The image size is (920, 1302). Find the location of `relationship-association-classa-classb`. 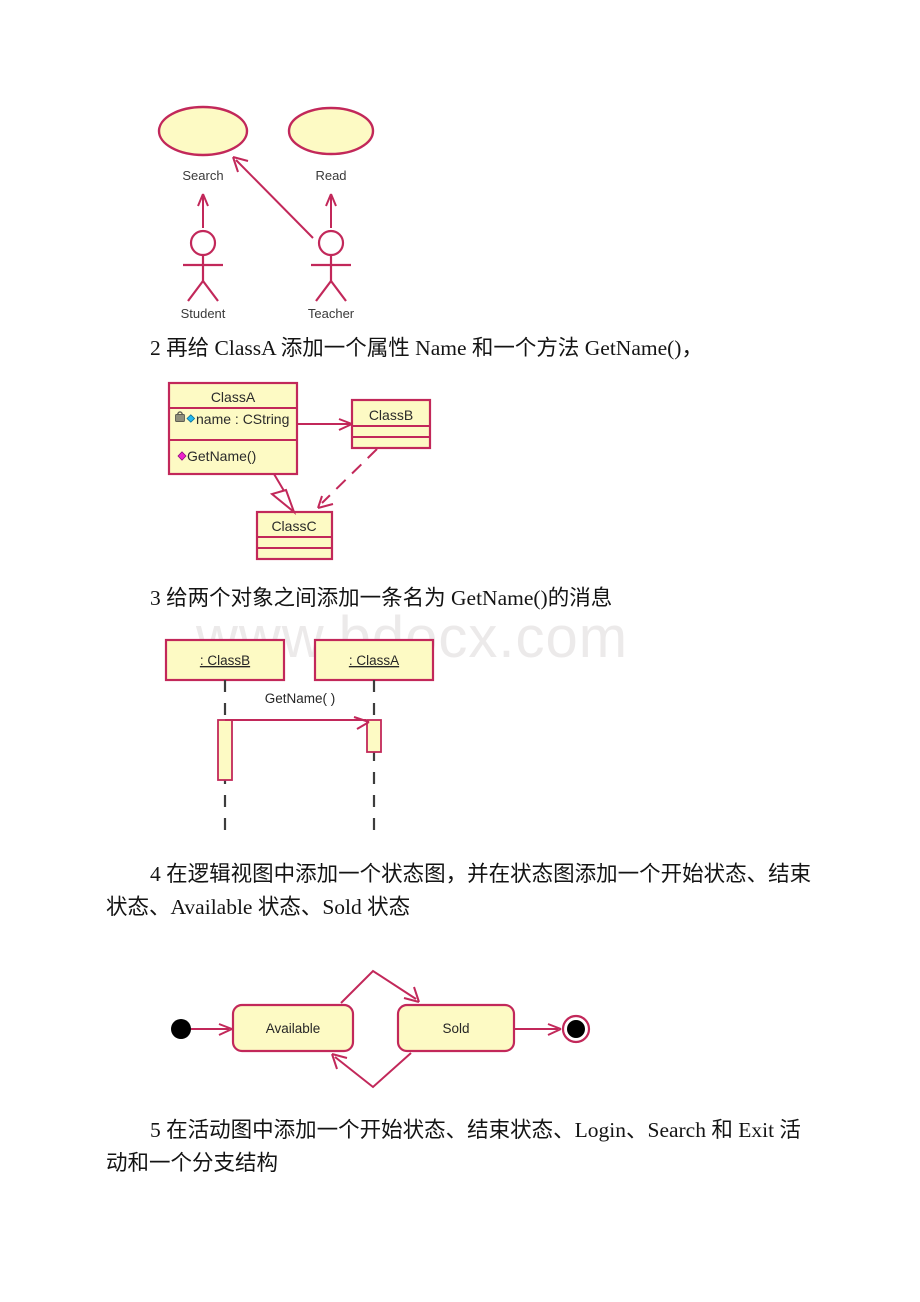

relationship-association-classa-classb is located at coordinates (325, 424).